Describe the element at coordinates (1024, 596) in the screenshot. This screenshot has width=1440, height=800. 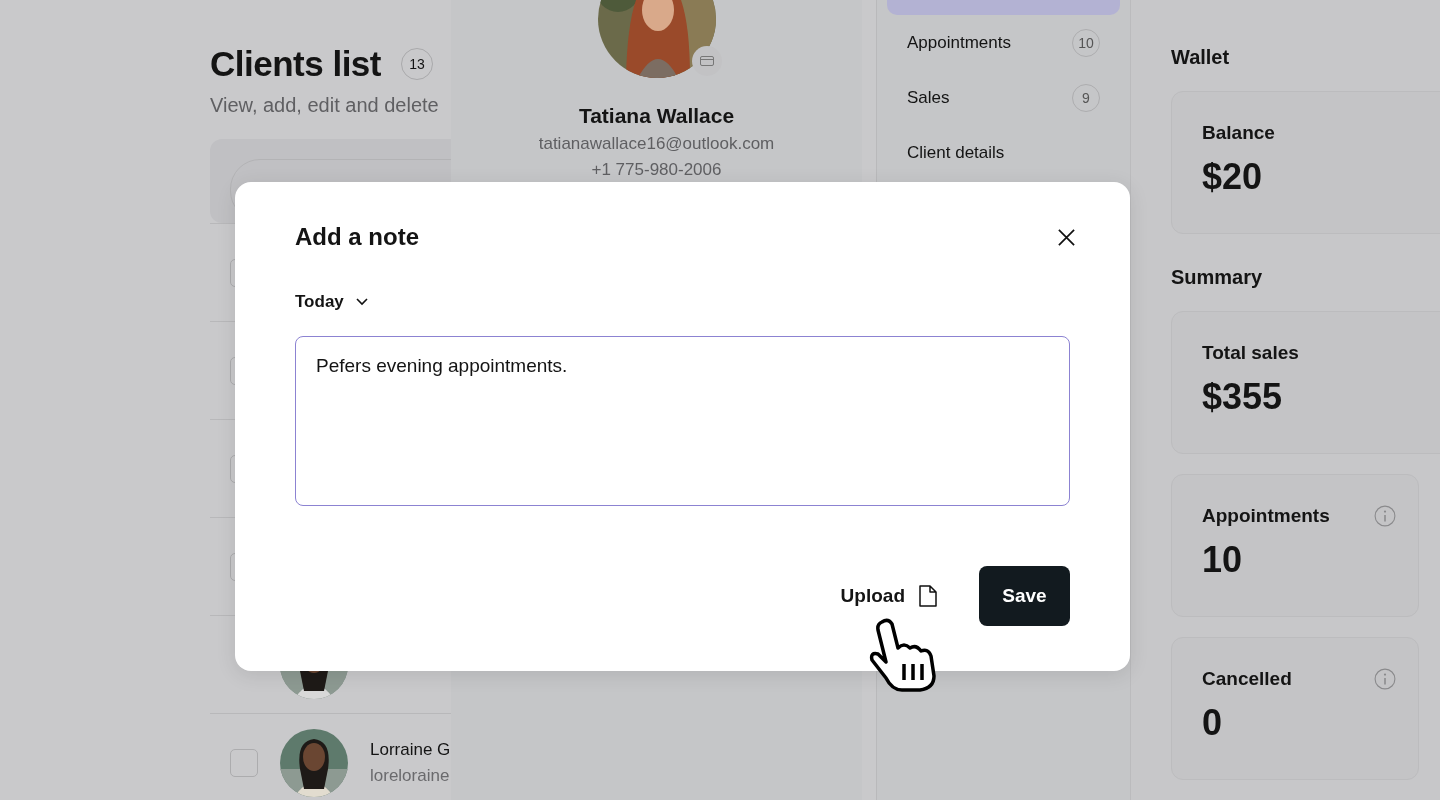
I see `save-button: Save` at that location.